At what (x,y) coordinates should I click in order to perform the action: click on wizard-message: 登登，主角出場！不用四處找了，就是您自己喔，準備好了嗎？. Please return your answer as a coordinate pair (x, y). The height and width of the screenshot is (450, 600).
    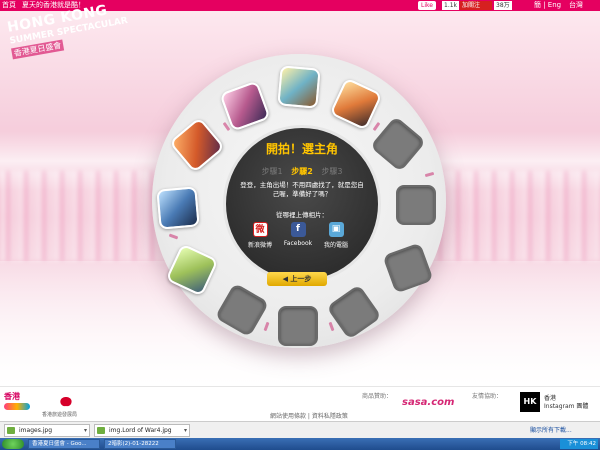
    Looking at the image, I should click on (302, 189).